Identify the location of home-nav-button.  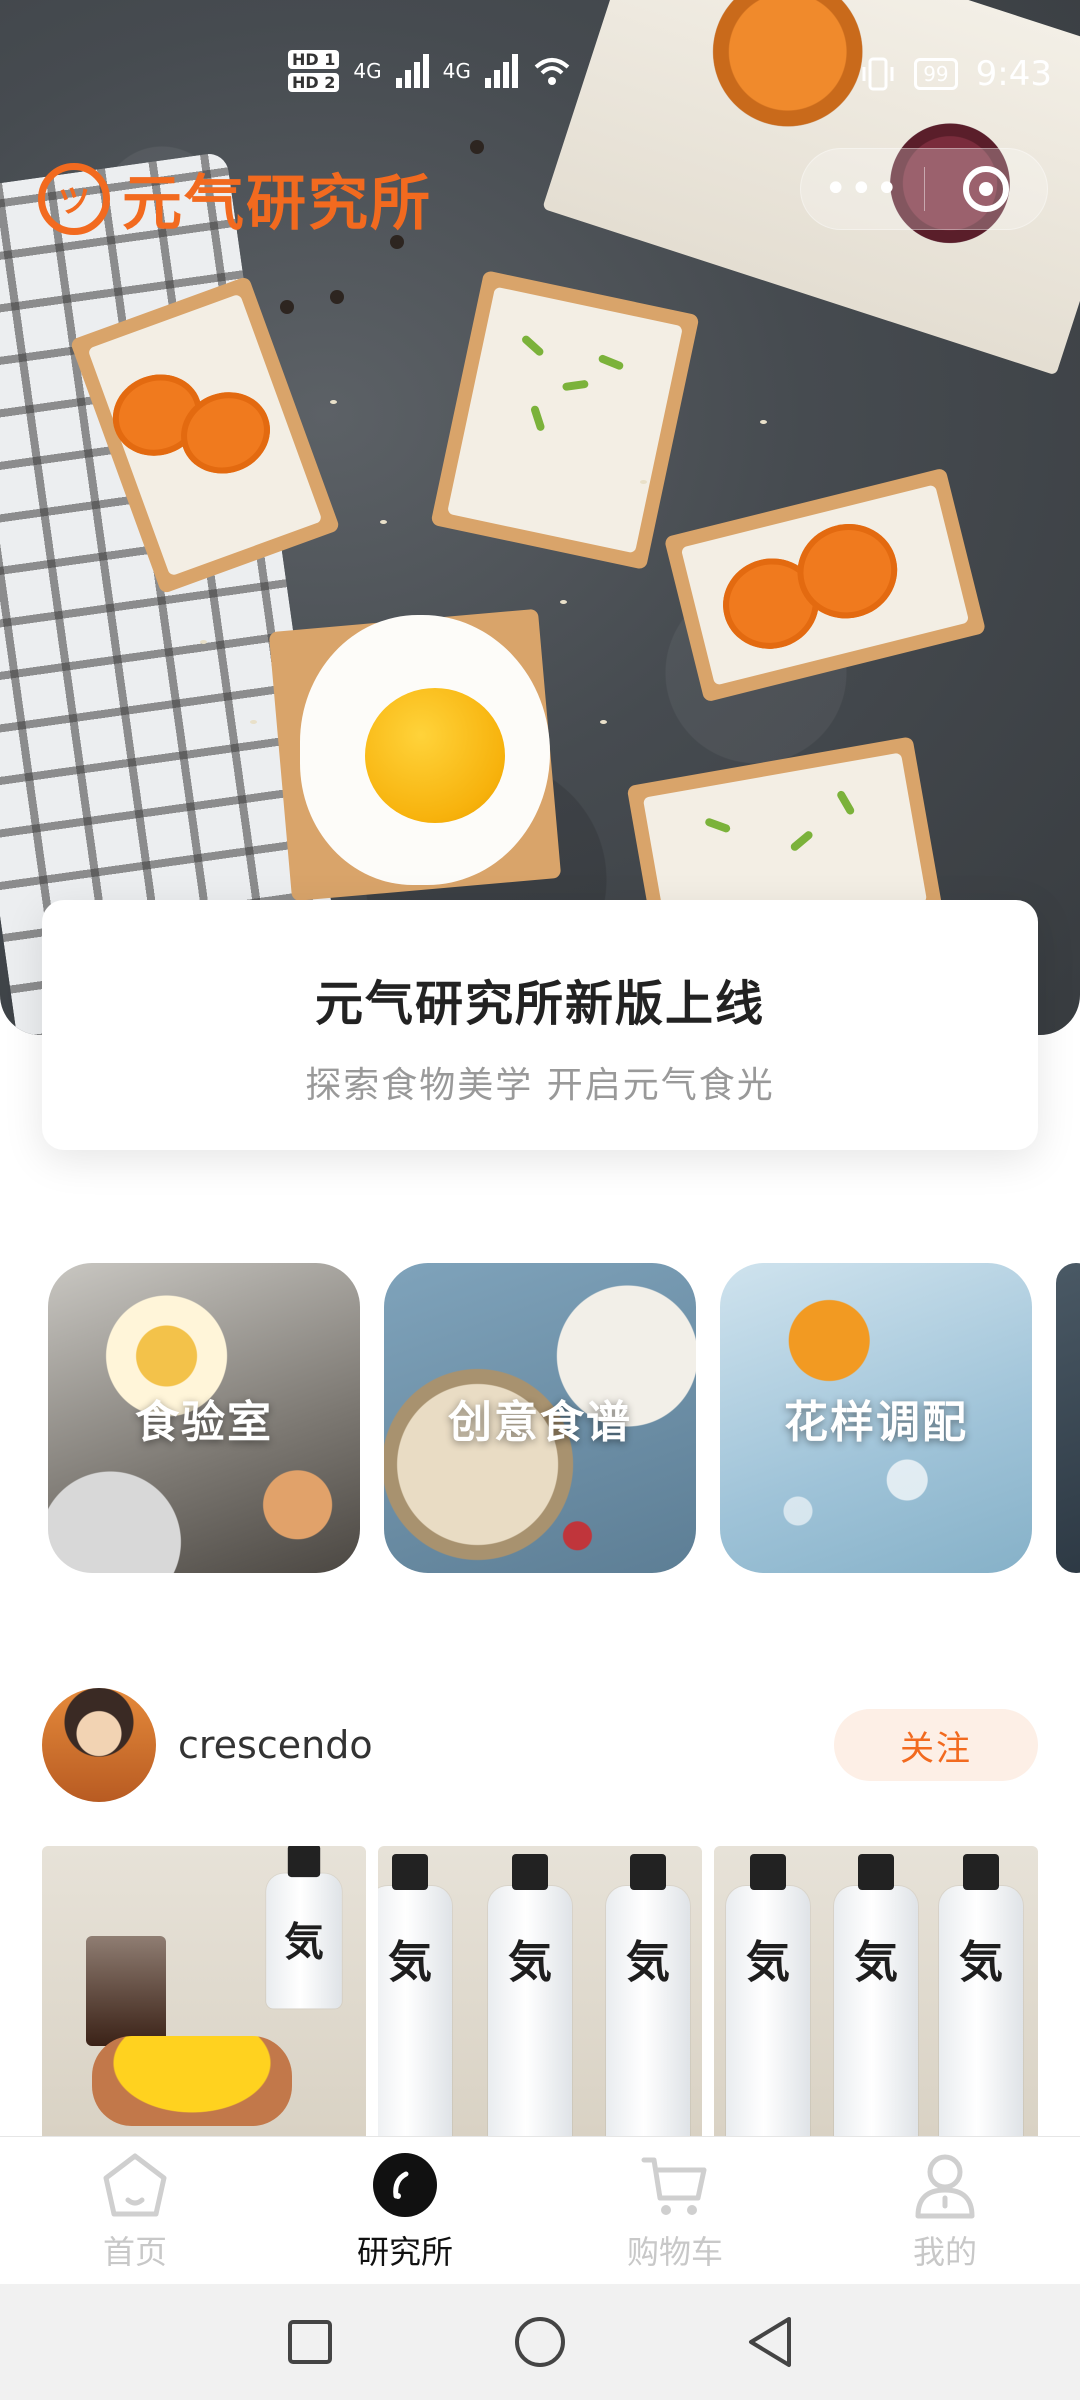
(540, 2342).